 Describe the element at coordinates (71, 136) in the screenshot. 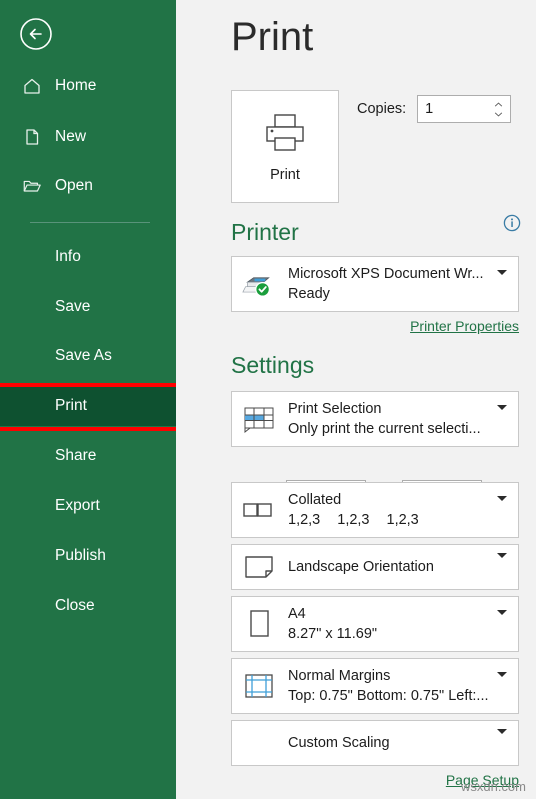

I see `sidebar-item-label: New` at that location.